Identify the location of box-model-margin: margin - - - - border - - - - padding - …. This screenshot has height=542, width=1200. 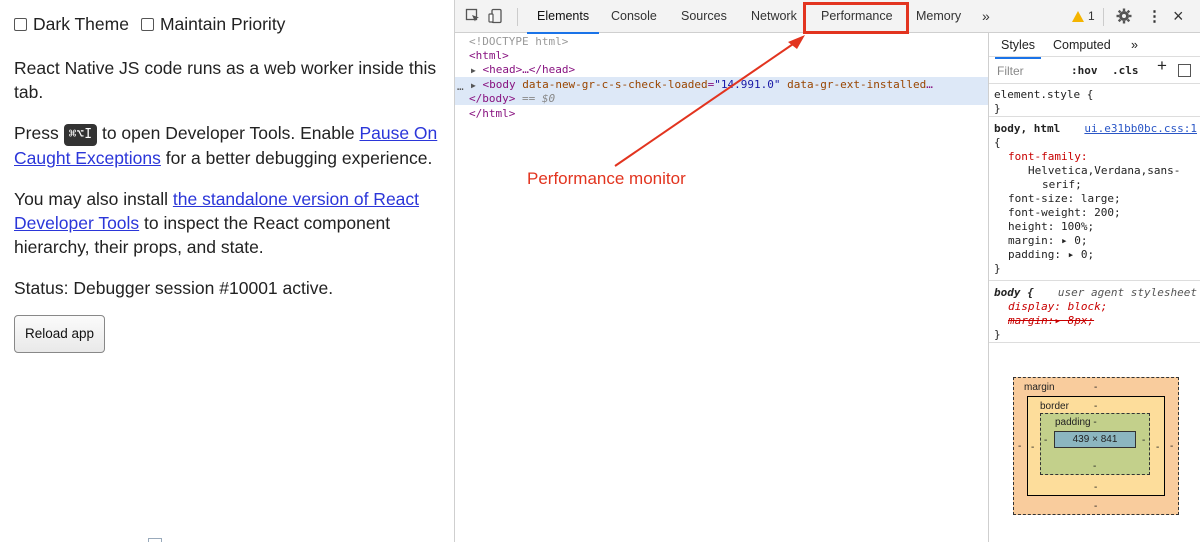
(1096, 446).